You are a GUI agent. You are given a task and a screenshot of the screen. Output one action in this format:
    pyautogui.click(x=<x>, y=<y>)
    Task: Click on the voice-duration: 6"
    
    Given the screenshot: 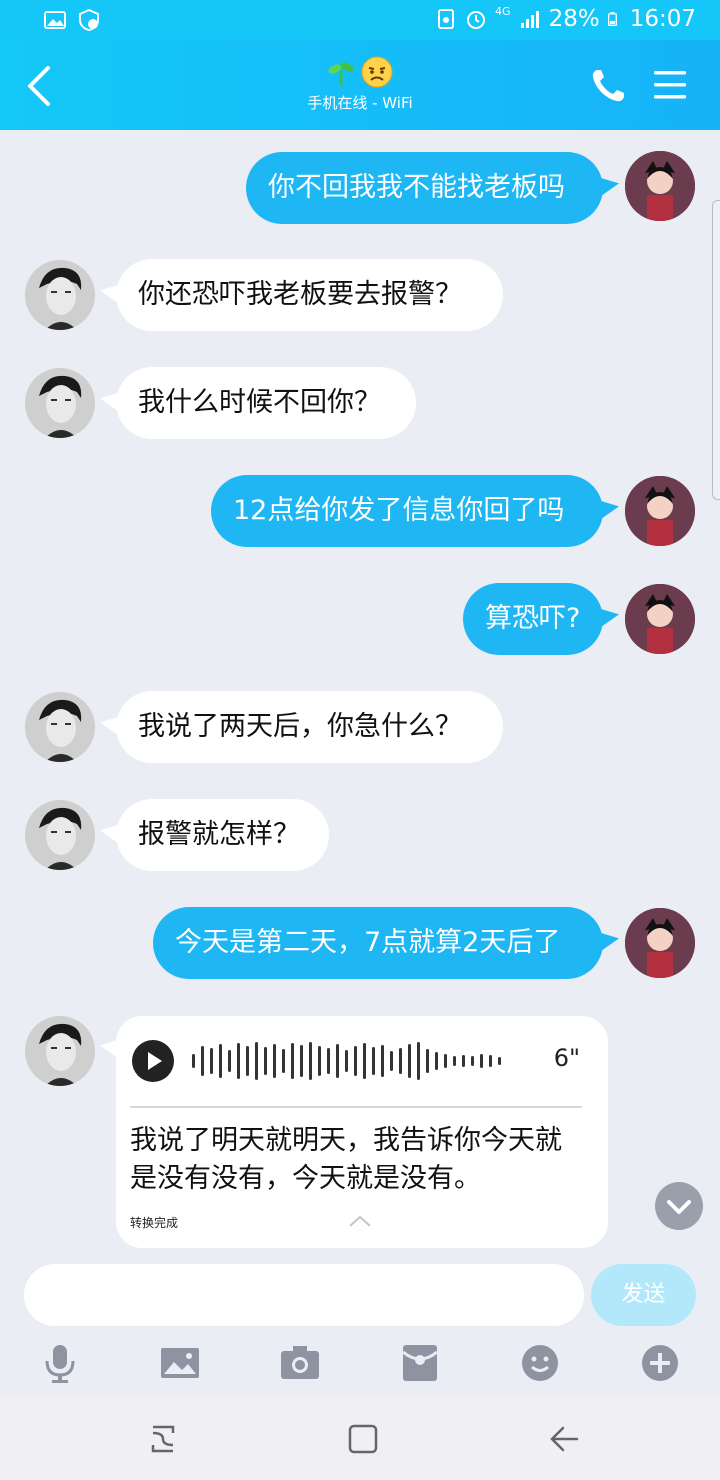 What is the action you would take?
    pyautogui.click(x=566, y=1058)
    